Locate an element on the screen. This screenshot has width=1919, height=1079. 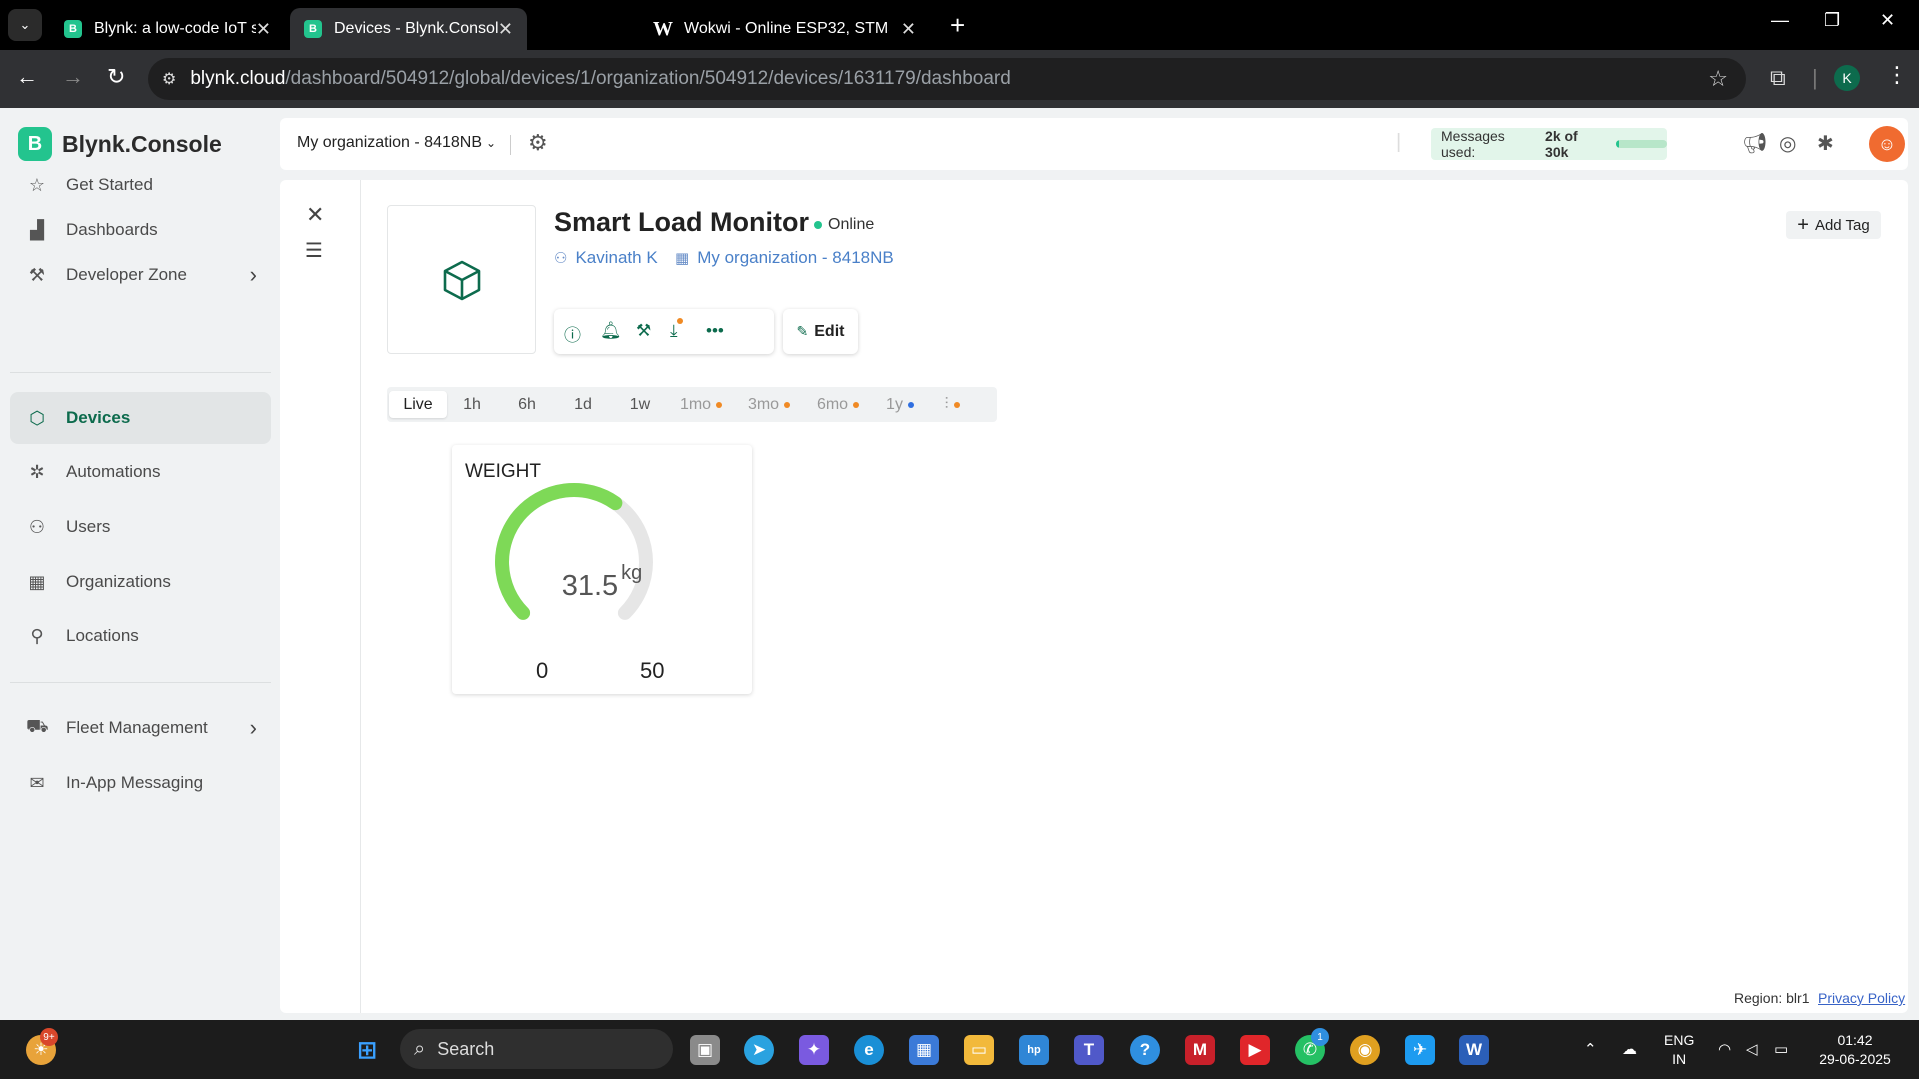
browser-menu-icon: ⋮ is located at coordinates (1897, 75).